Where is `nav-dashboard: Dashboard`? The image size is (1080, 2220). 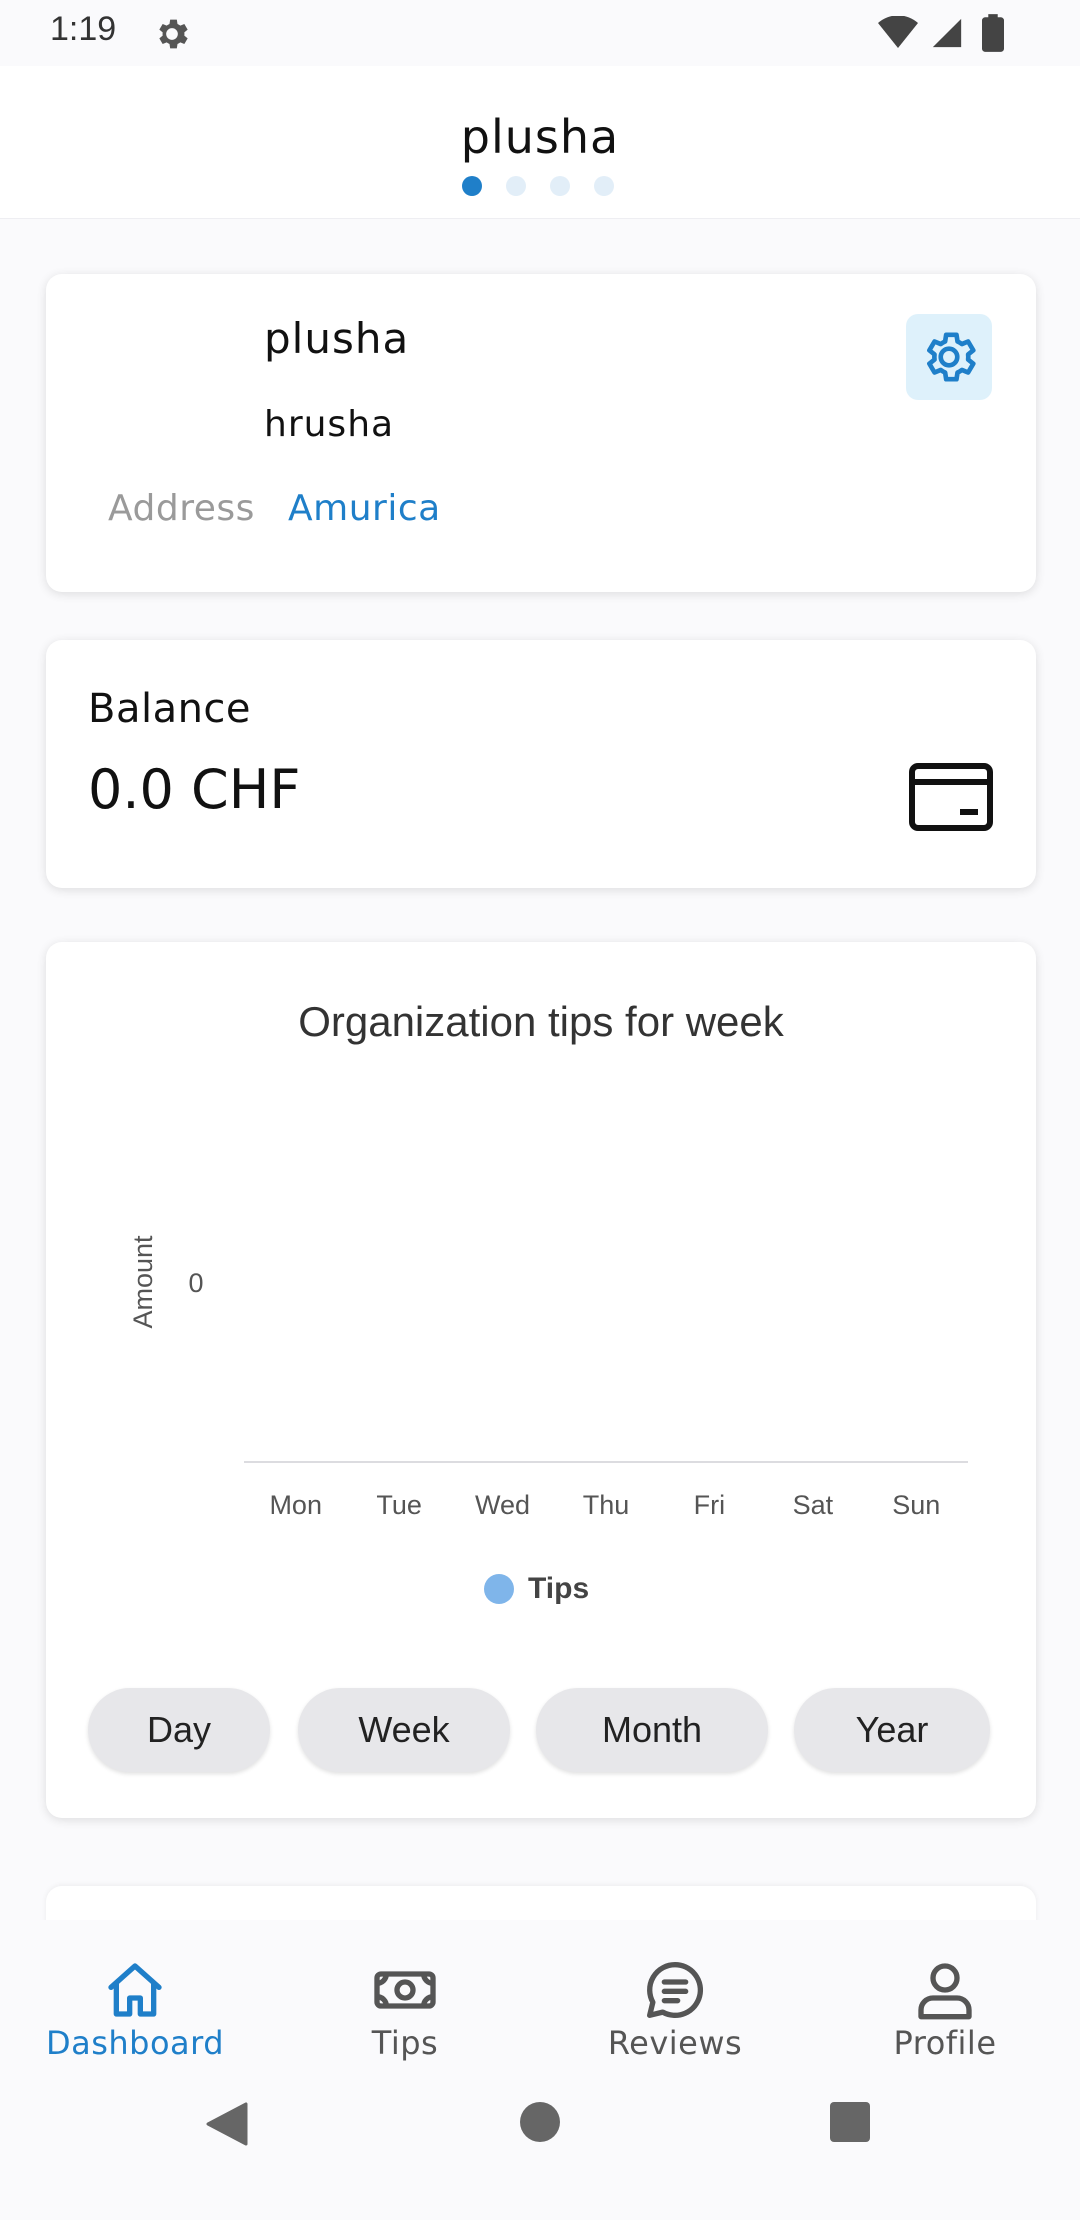
nav-dashboard: Dashboard is located at coordinates (135, 1995).